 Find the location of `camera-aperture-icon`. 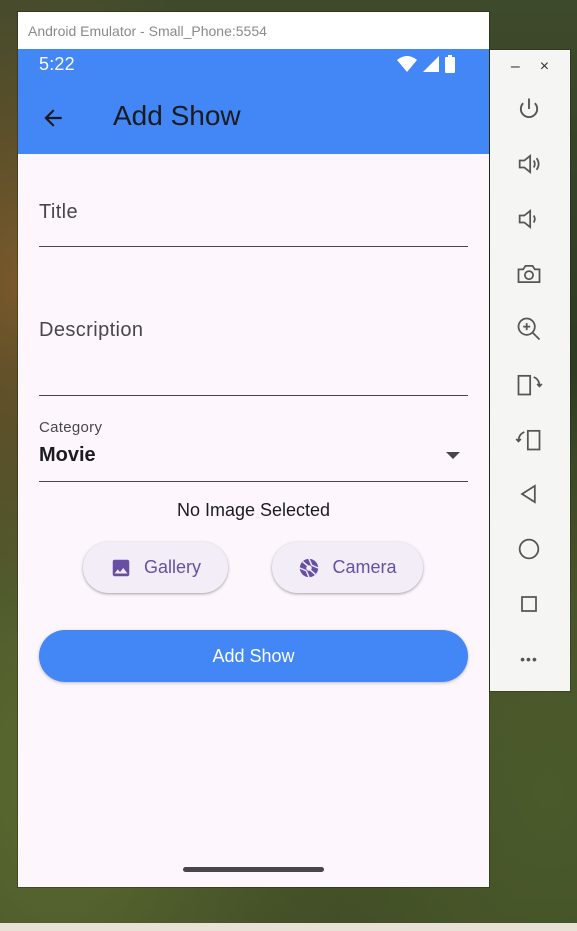

camera-aperture-icon is located at coordinates (309, 567).